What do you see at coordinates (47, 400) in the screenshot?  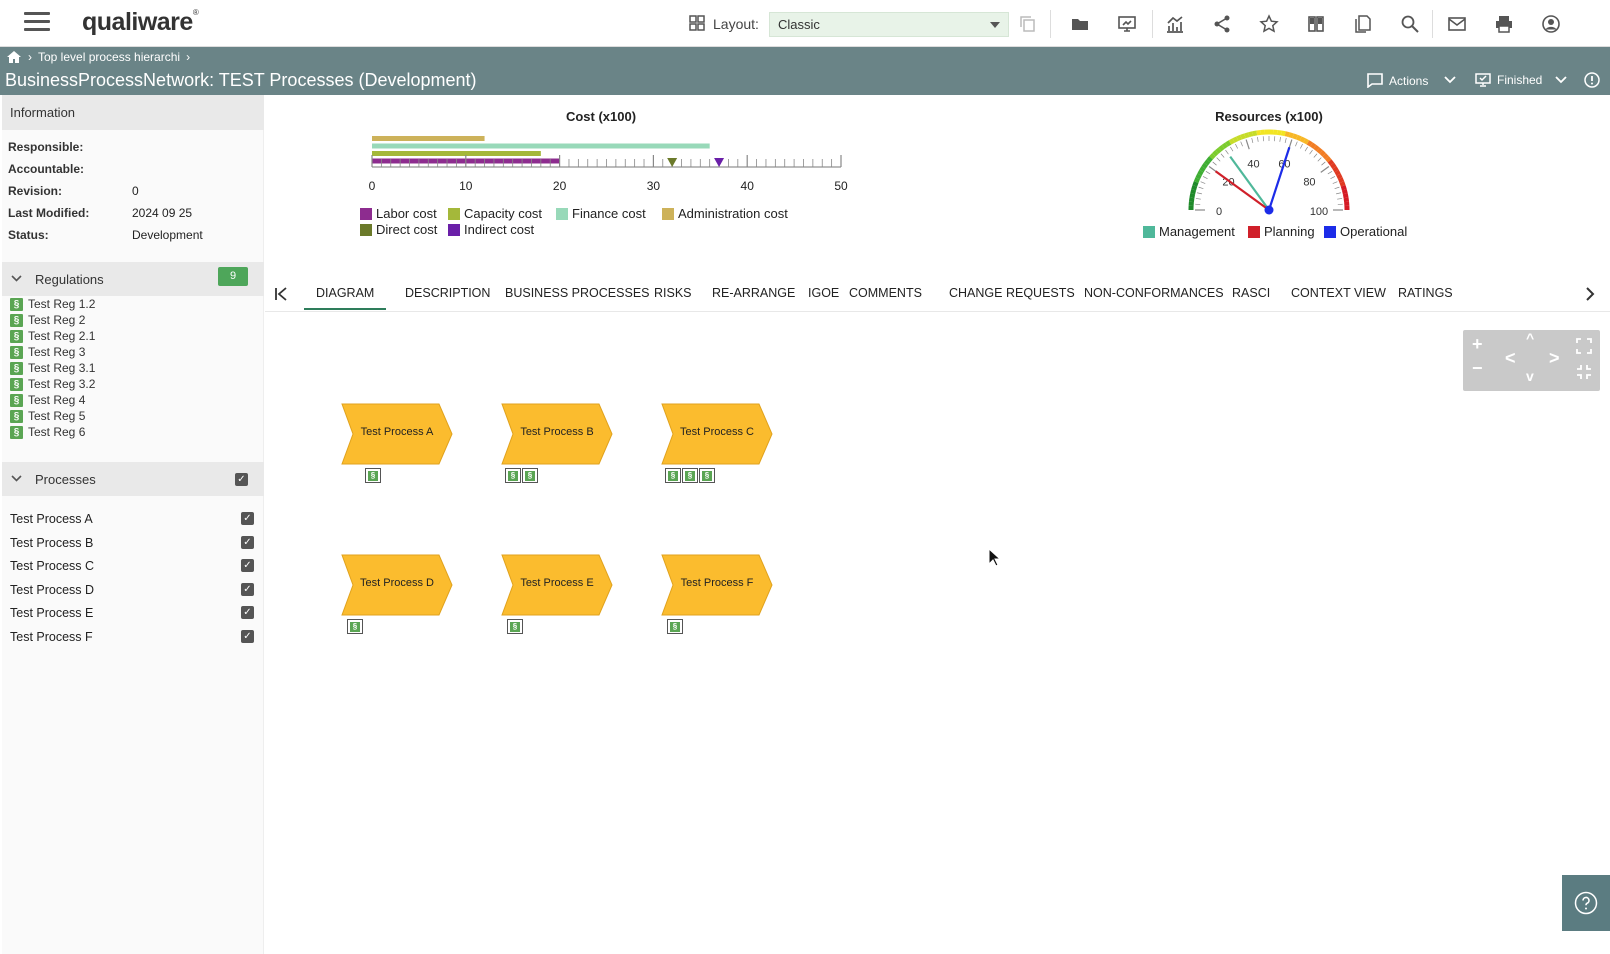 I see `regulation-item: § Test Reg 4` at bounding box center [47, 400].